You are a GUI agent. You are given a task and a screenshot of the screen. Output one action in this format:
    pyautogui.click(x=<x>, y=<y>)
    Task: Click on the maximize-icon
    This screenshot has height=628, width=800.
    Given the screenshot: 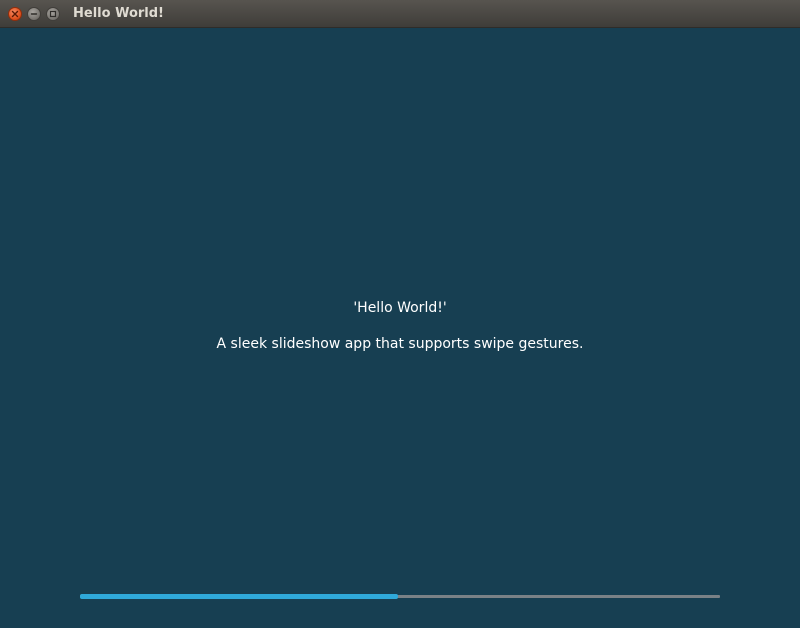 What is the action you would take?
    pyautogui.click(x=53, y=14)
    